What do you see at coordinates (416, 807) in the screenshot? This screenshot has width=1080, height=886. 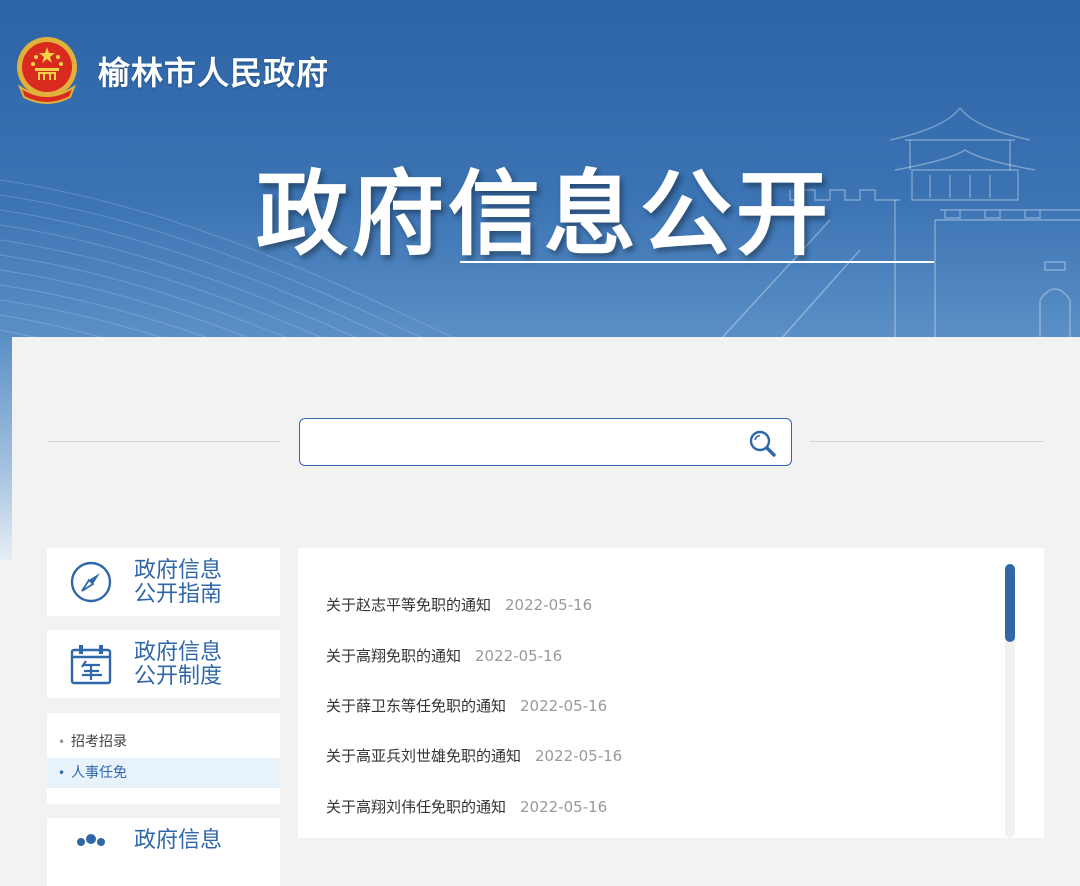 I see `notice-link: 关于高翔刘伟任免职的通知` at bounding box center [416, 807].